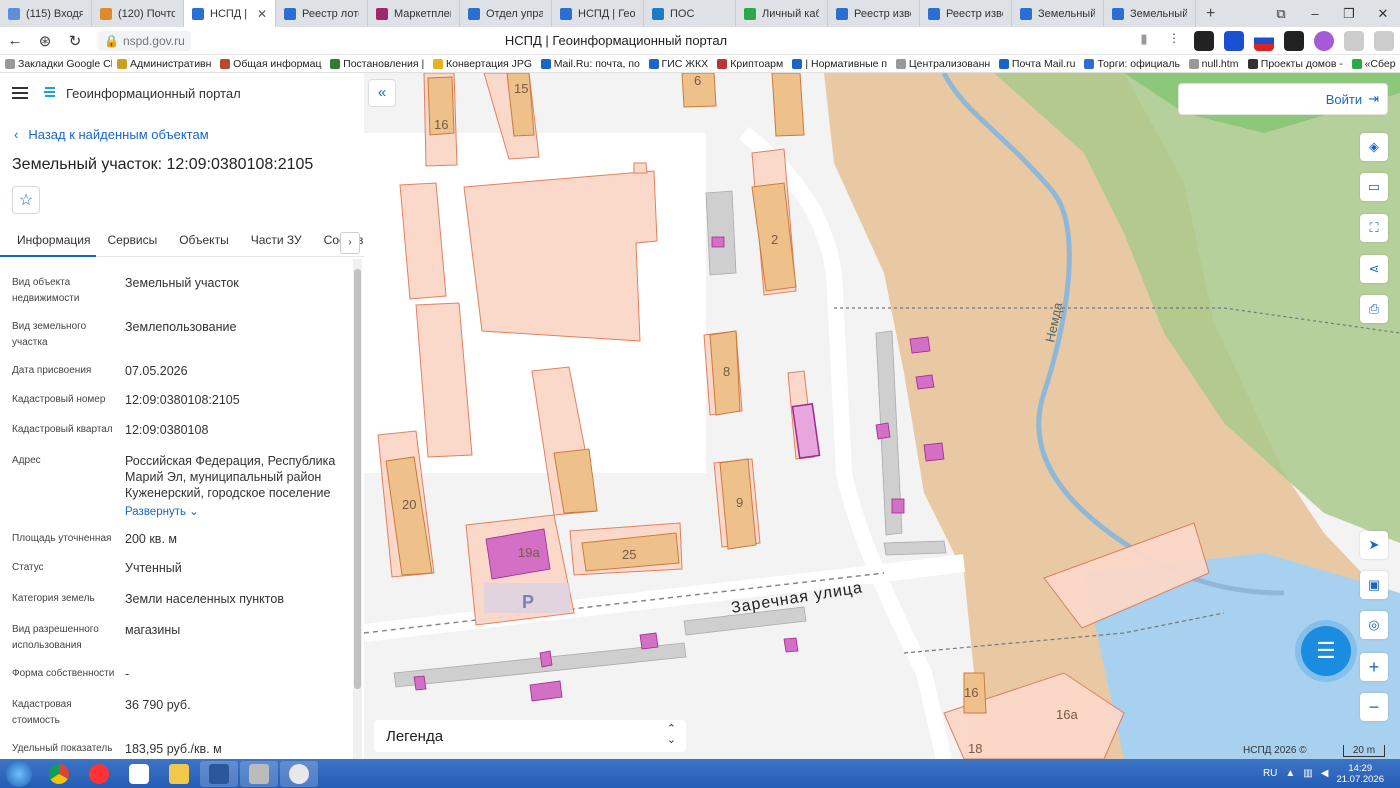 The width and height of the screenshot is (1400, 788). Describe the element at coordinates (1325, 773) in the screenshot. I see `volume-icon: ◀` at that location.